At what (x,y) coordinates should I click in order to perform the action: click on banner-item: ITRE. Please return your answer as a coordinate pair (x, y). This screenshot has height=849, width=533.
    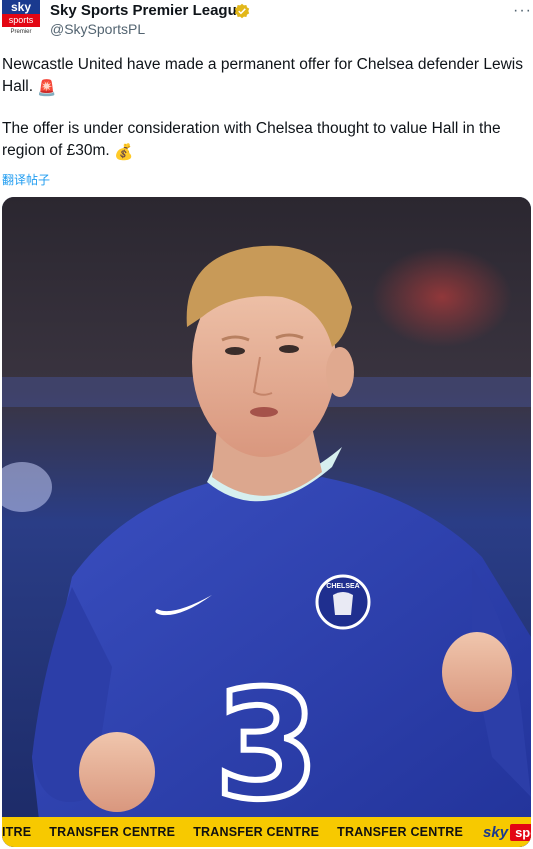
    Looking at the image, I should click on (17, 832).